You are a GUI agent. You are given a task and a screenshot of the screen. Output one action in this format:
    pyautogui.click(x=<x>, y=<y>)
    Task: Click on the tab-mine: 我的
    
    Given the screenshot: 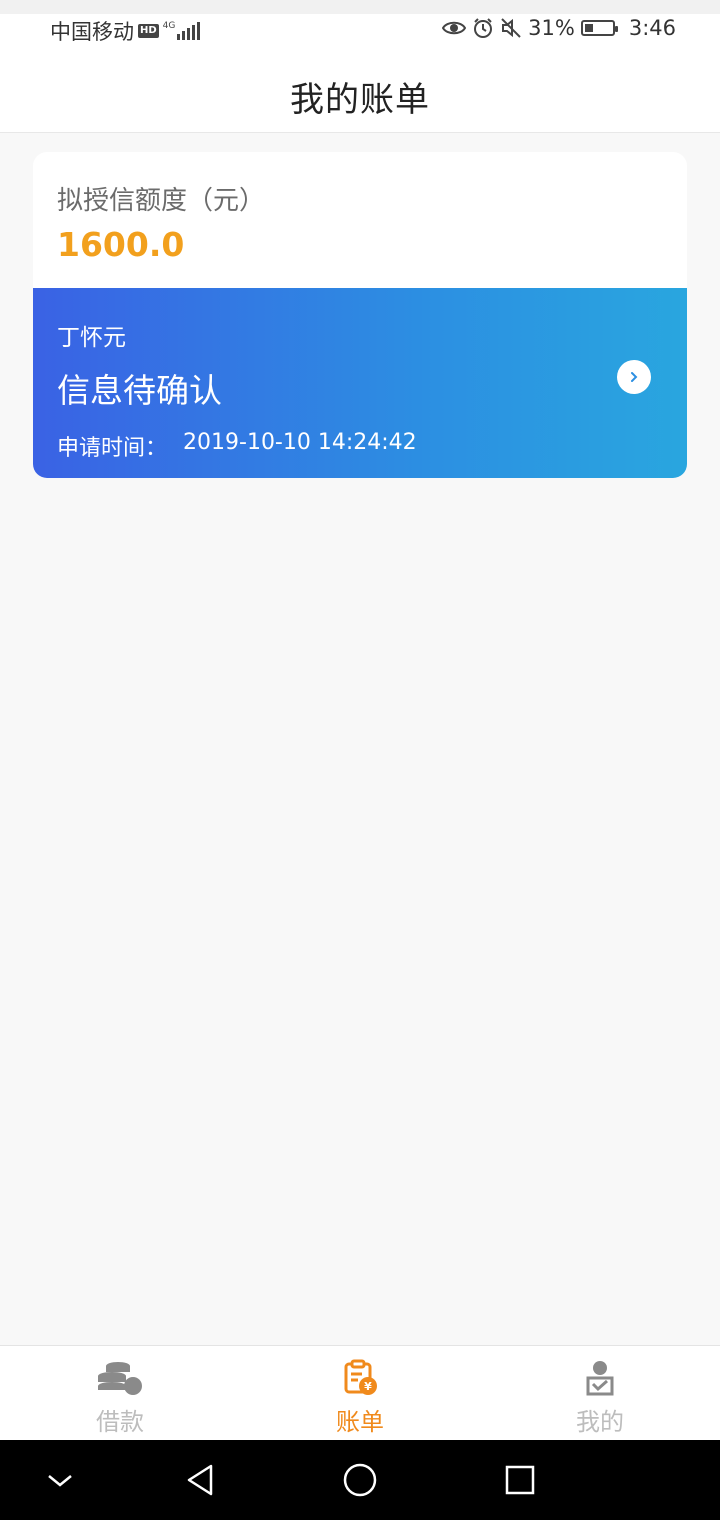 What is the action you would take?
    pyautogui.click(x=600, y=1393)
    